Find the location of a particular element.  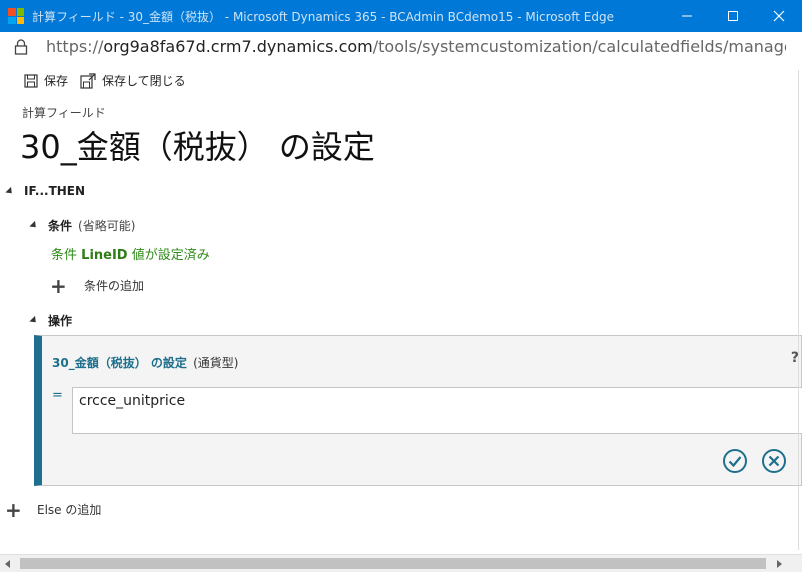

add-condition-button: + 条件の追加 is located at coordinates (97, 285).